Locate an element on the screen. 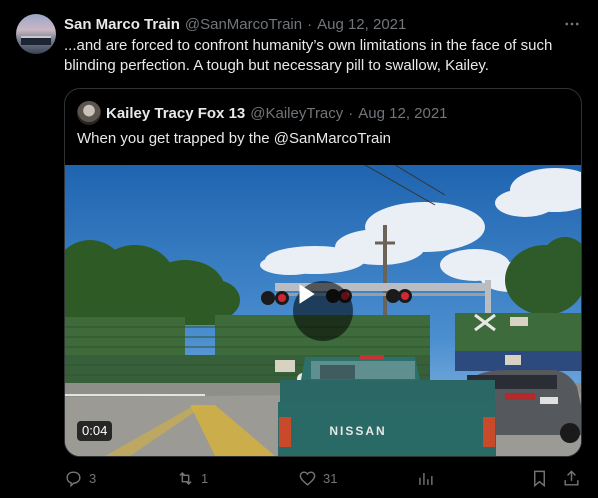 This screenshot has width=598, height=498. tweet-date: Aug 12, 2021 is located at coordinates (361, 24).